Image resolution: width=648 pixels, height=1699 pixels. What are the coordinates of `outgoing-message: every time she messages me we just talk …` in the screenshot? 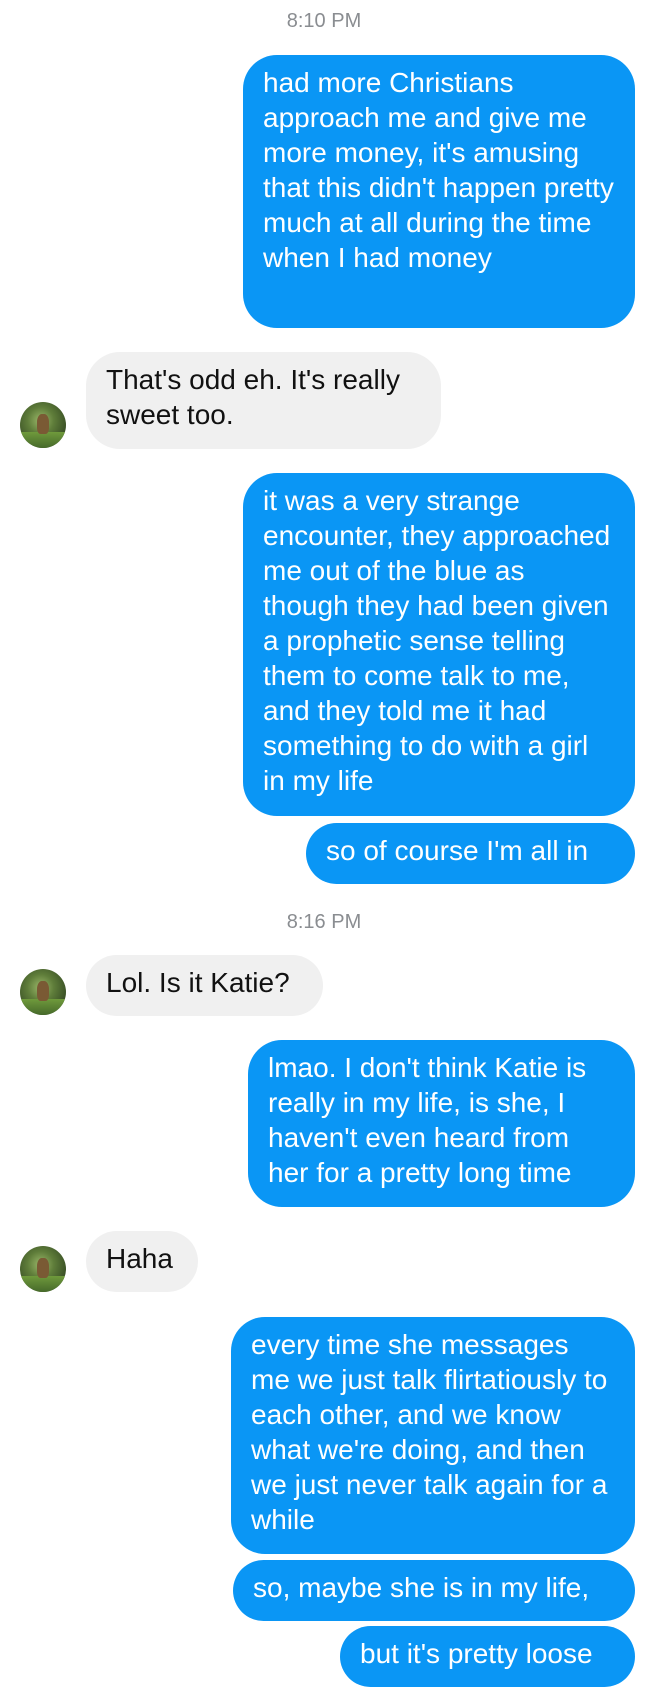 It's located at (433, 1435).